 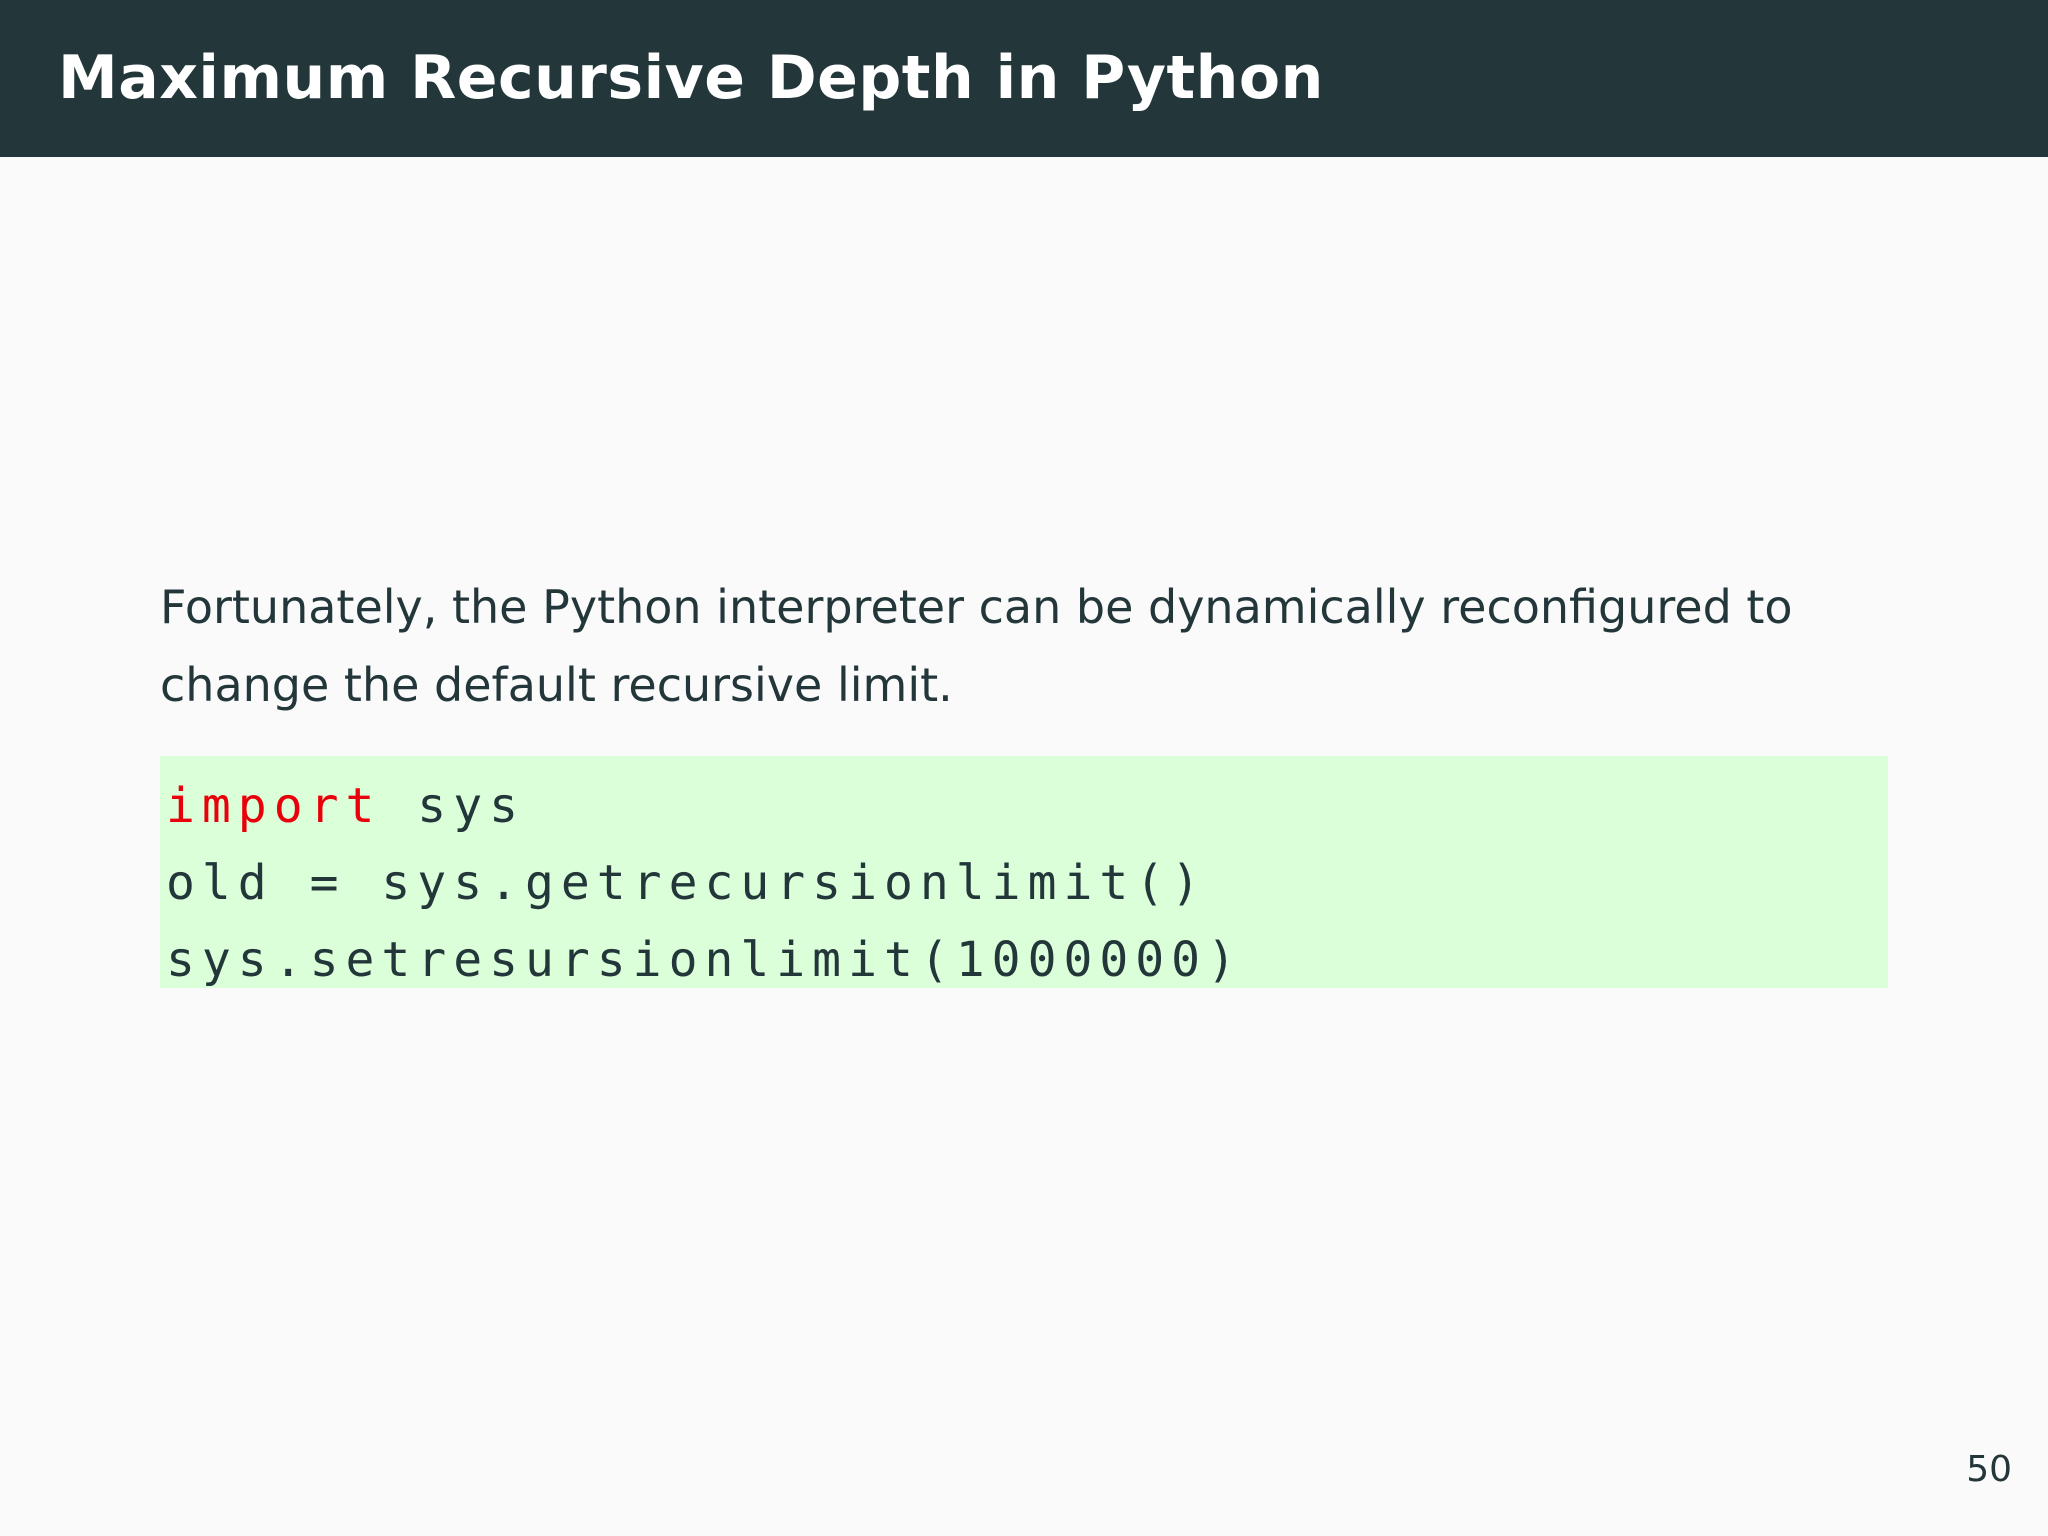 I want to click on code-line-2: old = sys.getrecursionlimit(), so click(x=687, y=883).